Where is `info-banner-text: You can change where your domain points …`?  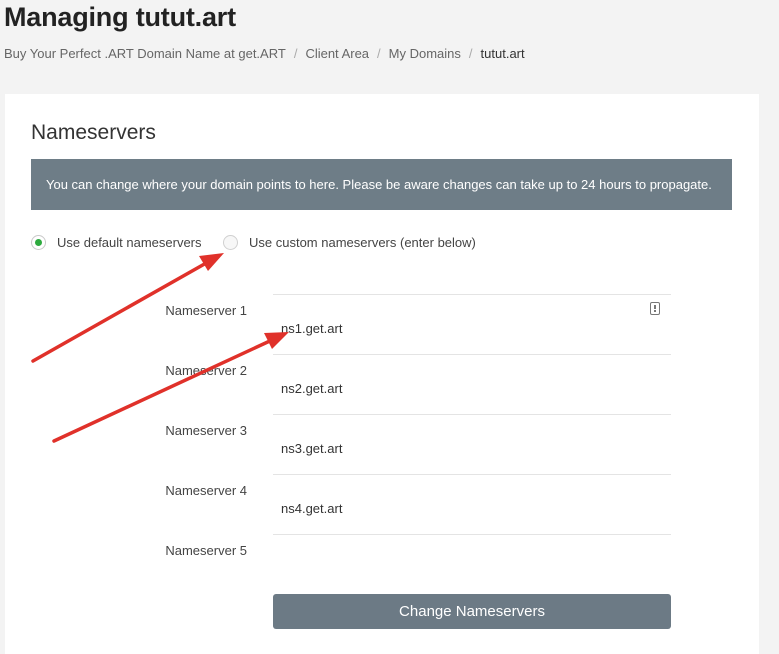 info-banner-text: You can change where your domain points … is located at coordinates (379, 184).